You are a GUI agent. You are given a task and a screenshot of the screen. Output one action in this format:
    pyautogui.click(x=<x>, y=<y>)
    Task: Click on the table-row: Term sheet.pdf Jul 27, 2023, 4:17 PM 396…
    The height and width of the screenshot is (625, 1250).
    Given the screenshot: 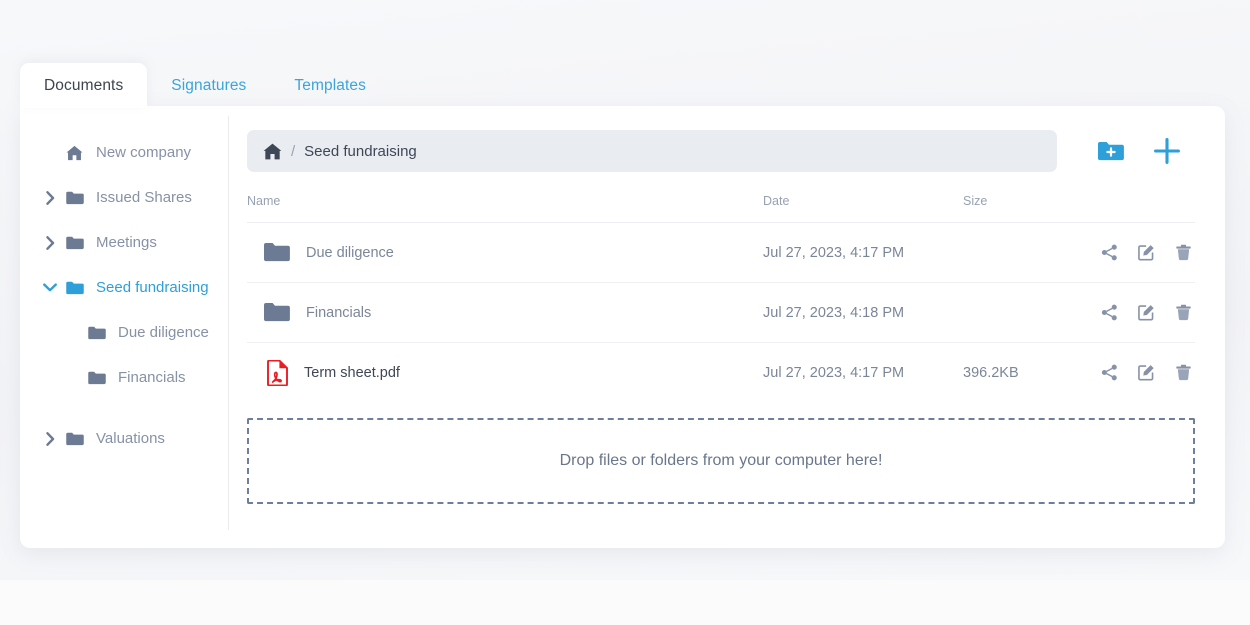 What is the action you would take?
    pyautogui.click(x=721, y=373)
    